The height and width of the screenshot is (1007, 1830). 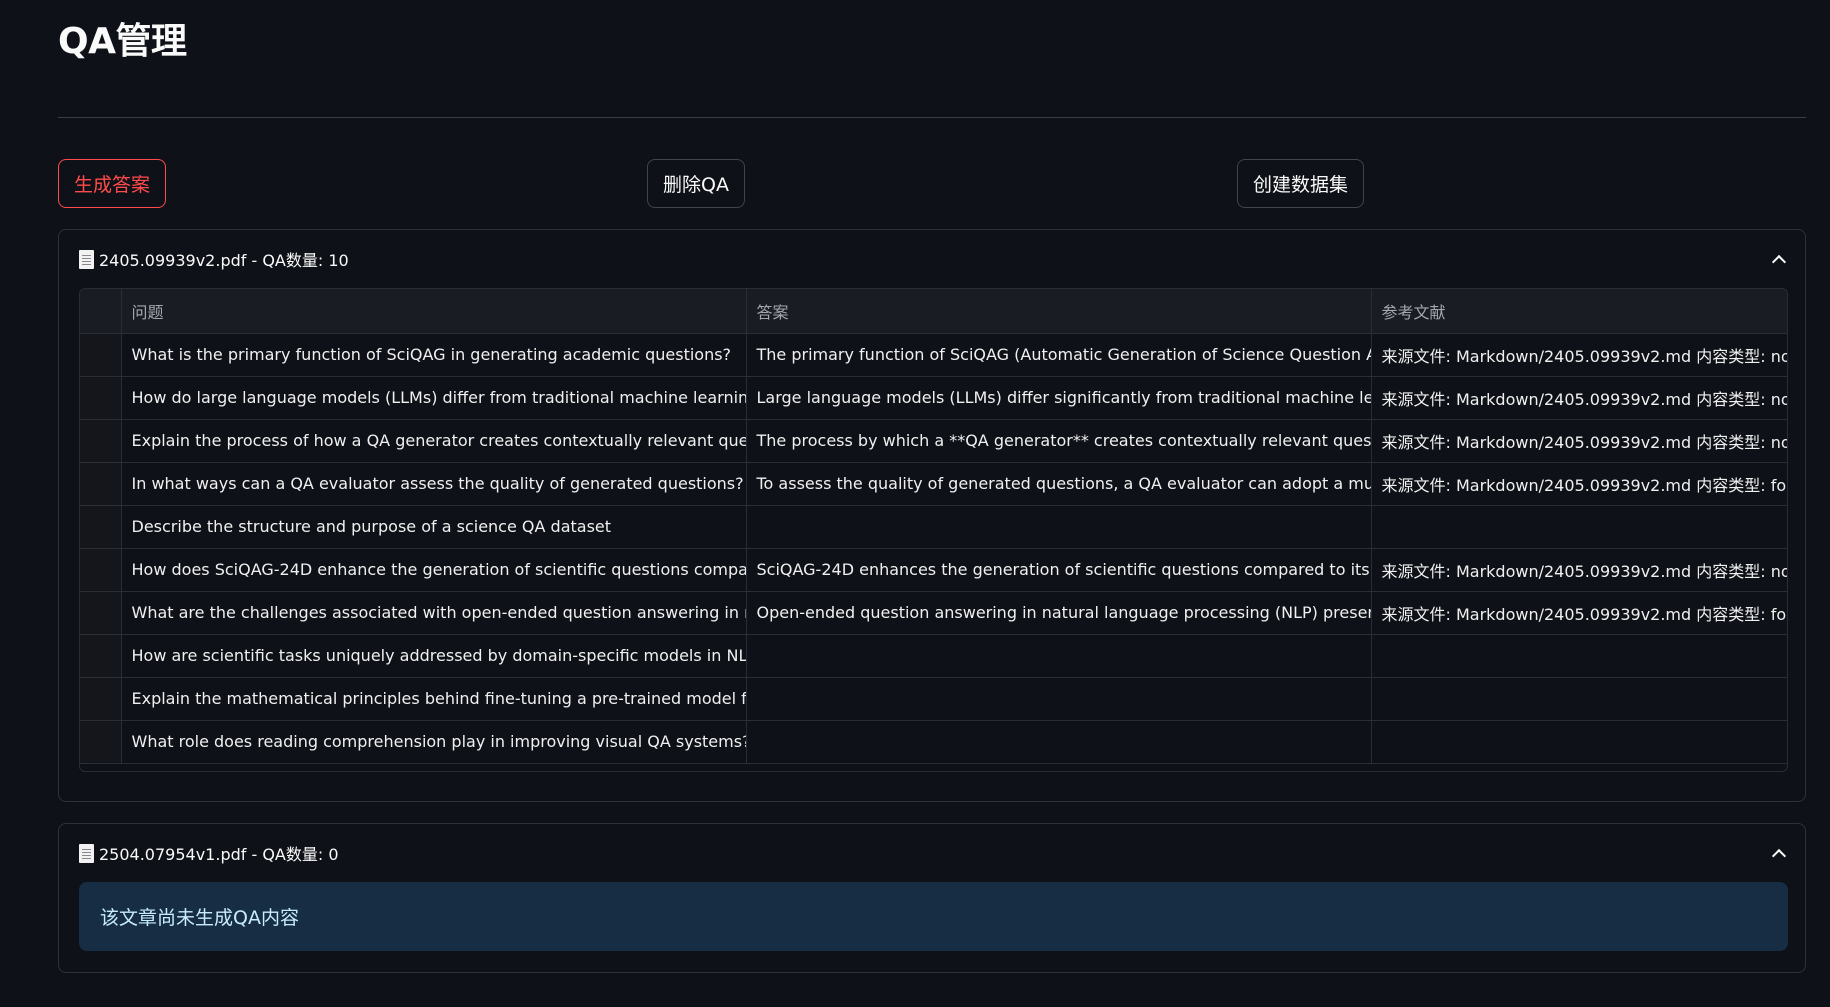 What do you see at coordinates (933, 916) in the screenshot?
I see `info-alert: 该文章尚未生成QA内容` at bounding box center [933, 916].